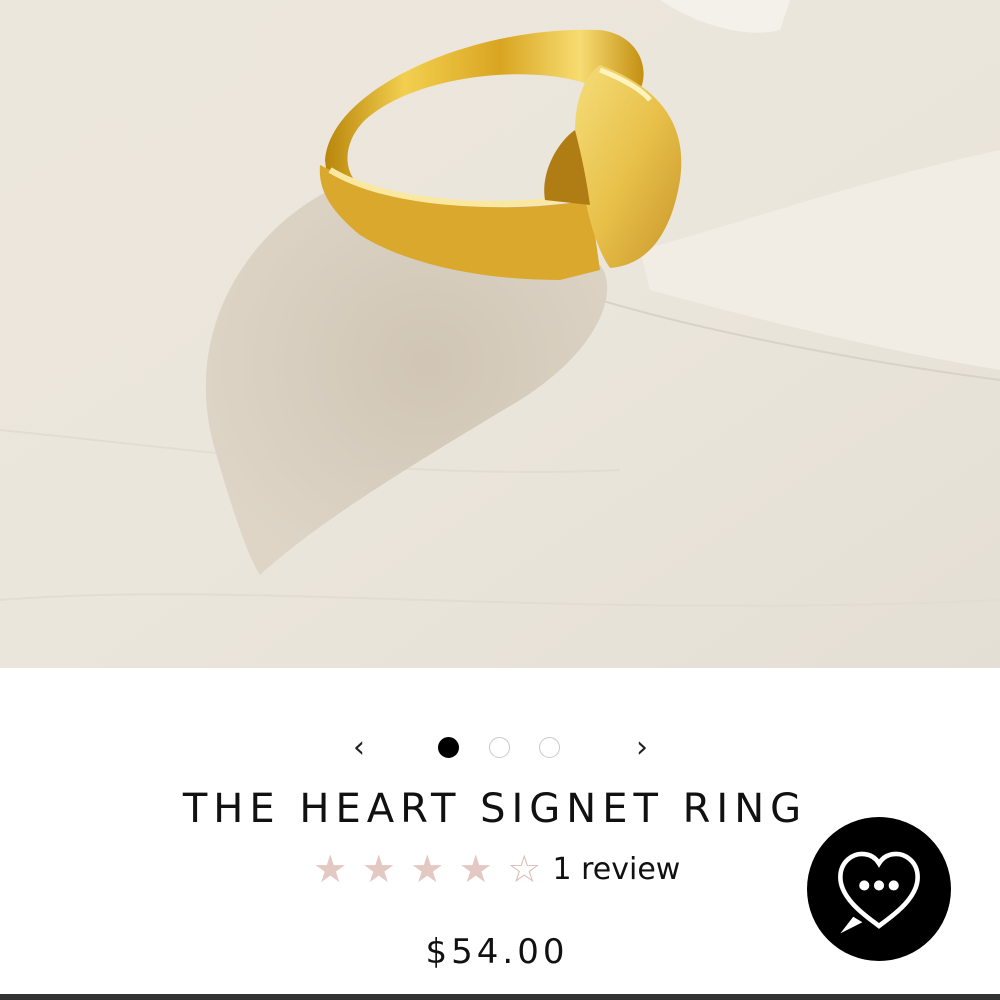 This screenshot has height=1000, width=1000. I want to click on bottom-edge-bar, so click(500, 997).